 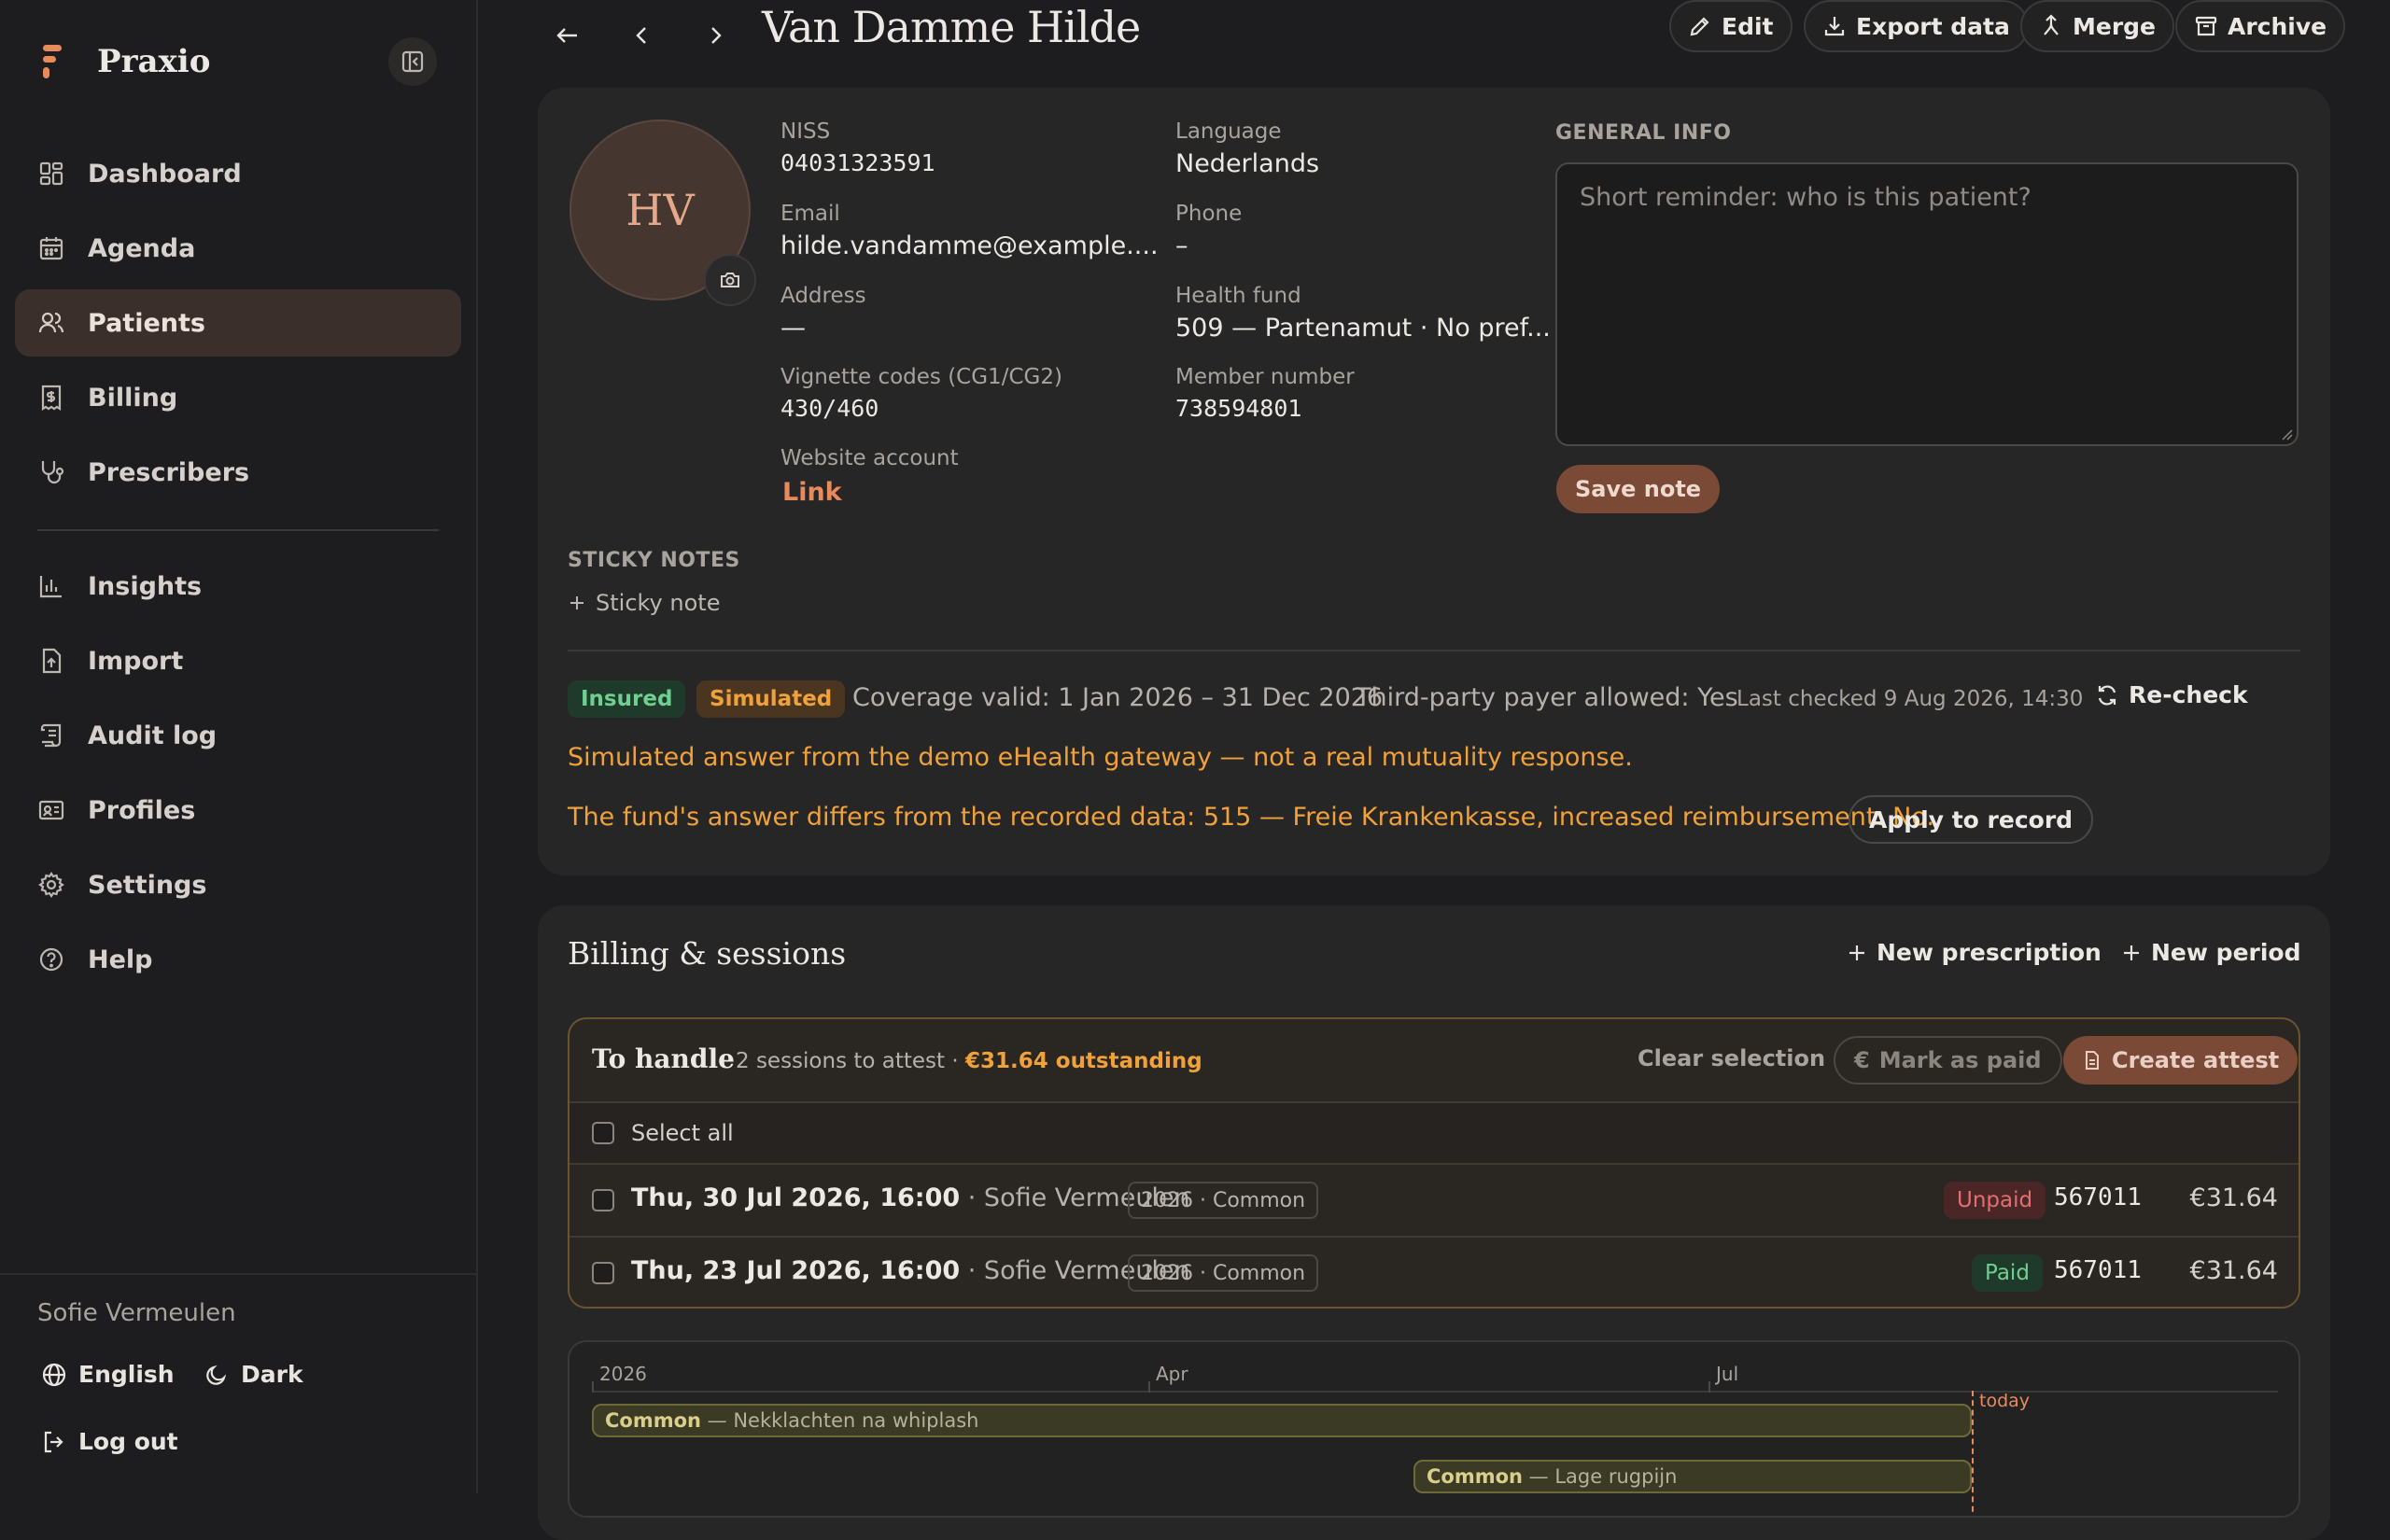 I want to click on sidebar-item-import: Import, so click(x=238, y=660).